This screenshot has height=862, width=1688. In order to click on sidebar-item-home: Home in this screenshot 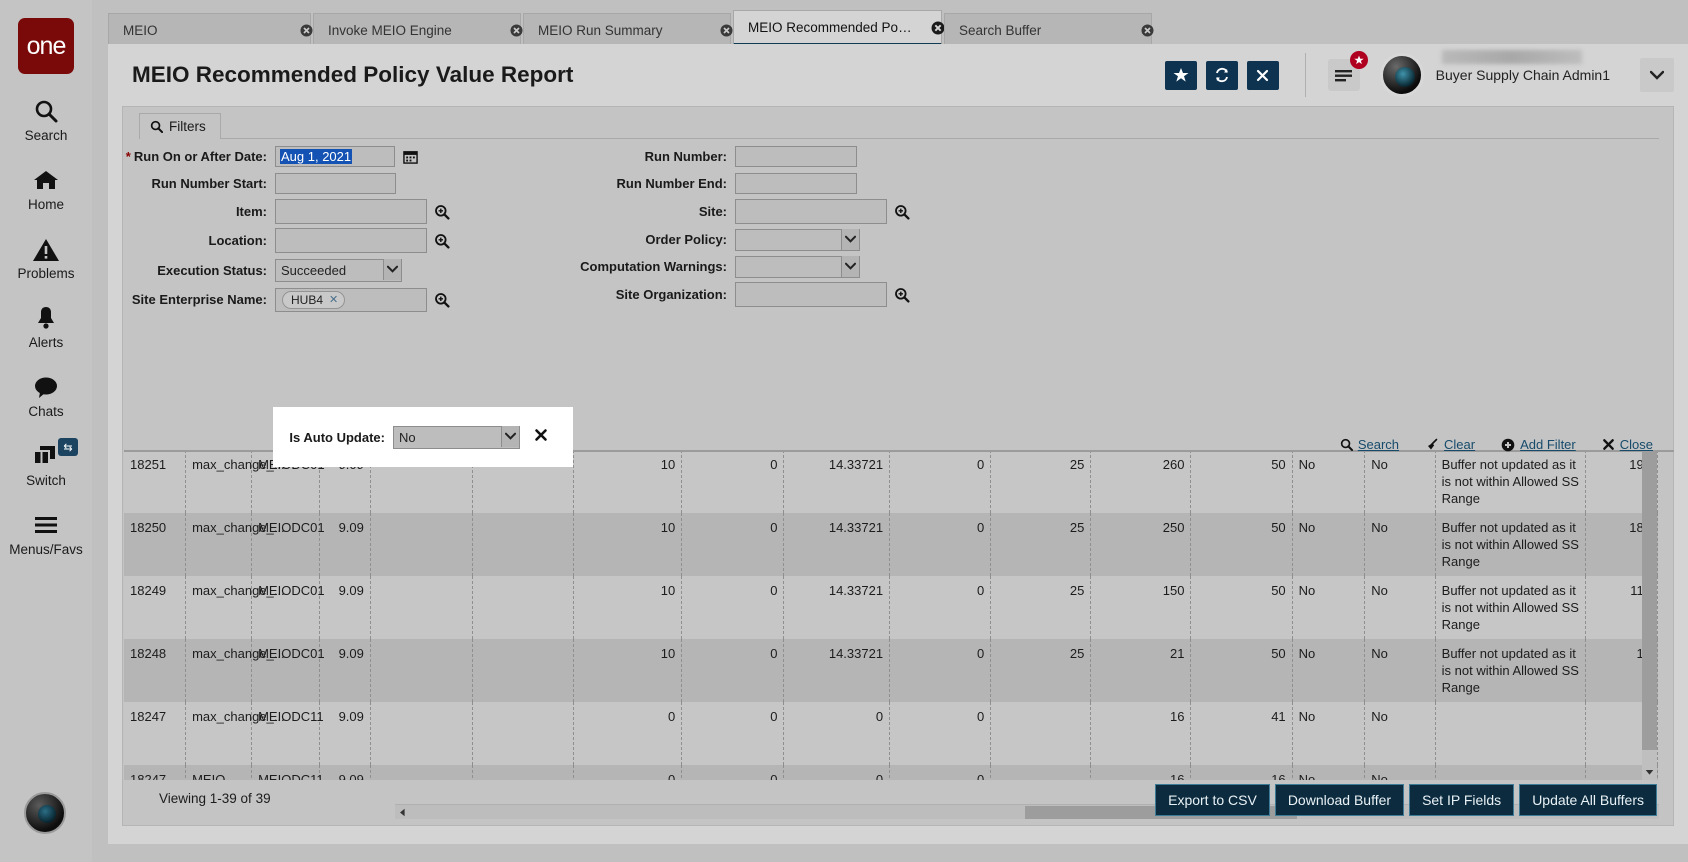, I will do `click(46, 188)`.